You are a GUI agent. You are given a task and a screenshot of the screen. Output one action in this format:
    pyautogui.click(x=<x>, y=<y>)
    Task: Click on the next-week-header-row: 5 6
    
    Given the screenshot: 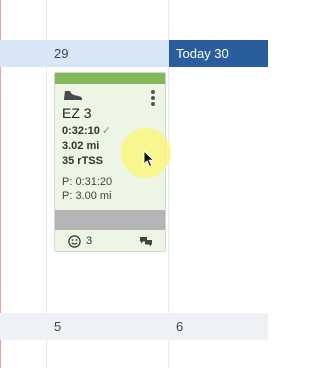 What is the action you would take?
    pyautogui.click(x=134, y=326)
    